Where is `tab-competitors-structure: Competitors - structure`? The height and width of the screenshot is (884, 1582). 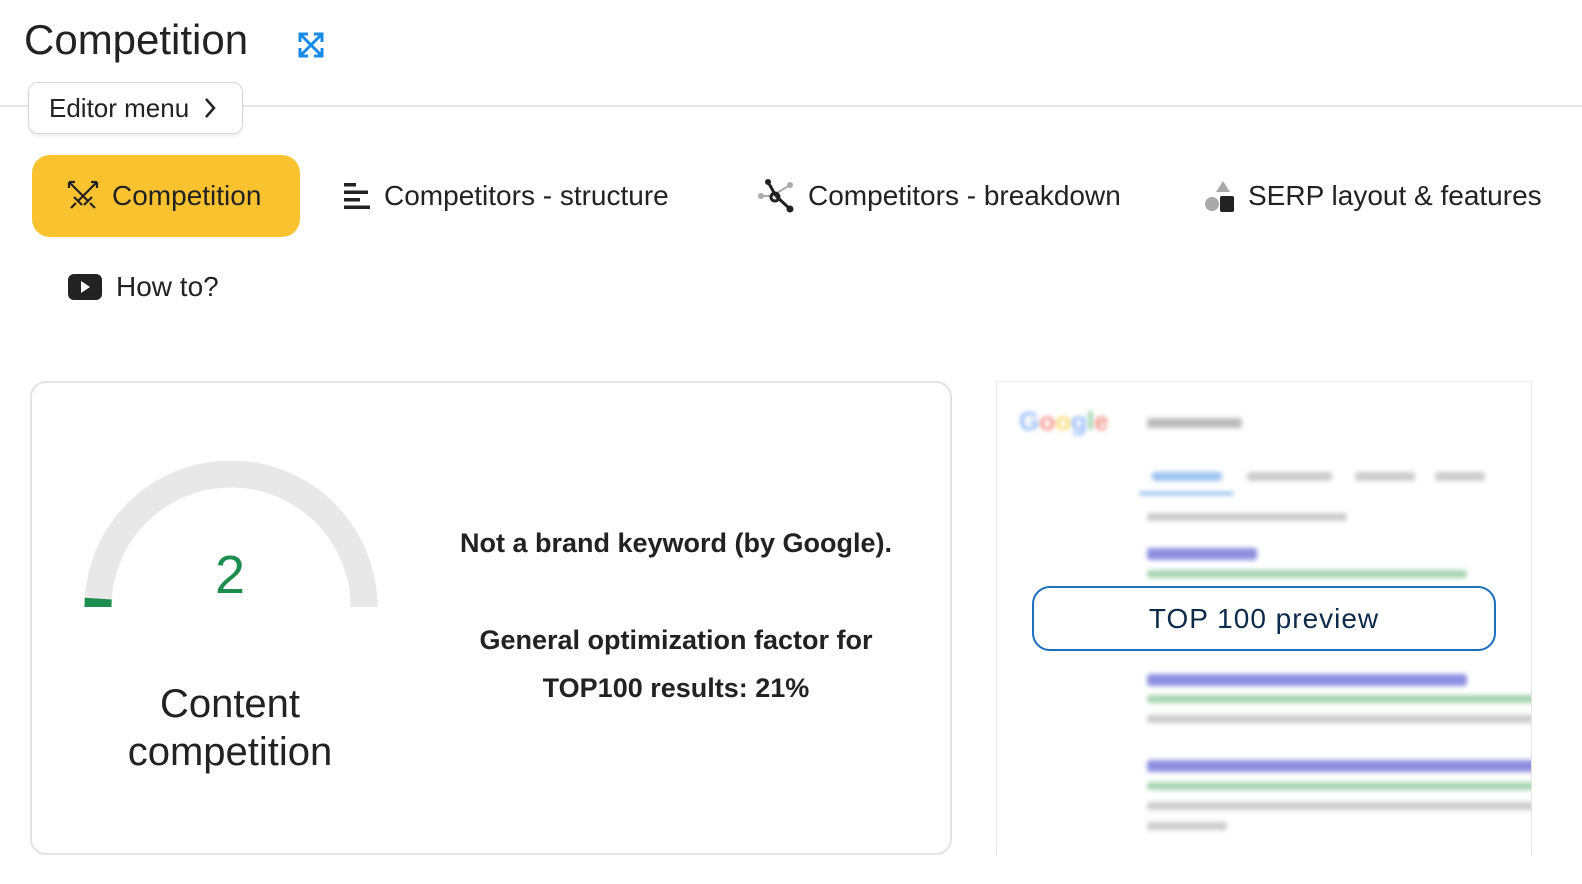
tab-competitors-structure: Competitors - structure is located at coordinates (505, 196).